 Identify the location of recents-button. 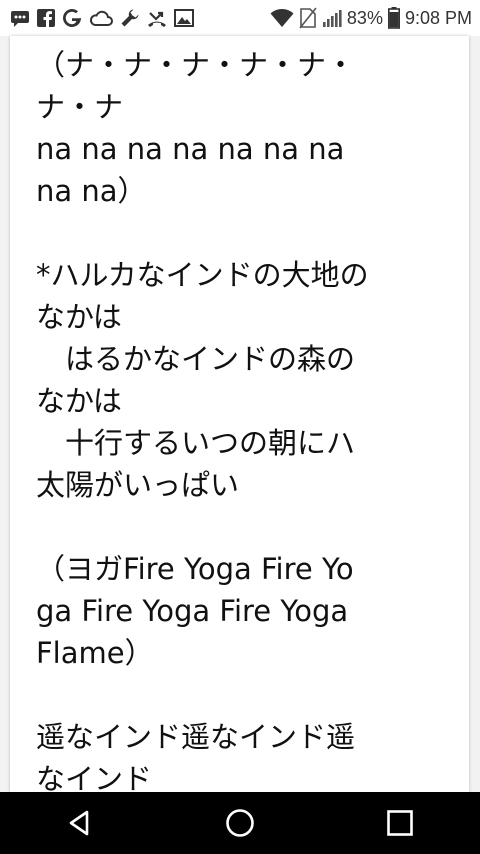
(400, 823).